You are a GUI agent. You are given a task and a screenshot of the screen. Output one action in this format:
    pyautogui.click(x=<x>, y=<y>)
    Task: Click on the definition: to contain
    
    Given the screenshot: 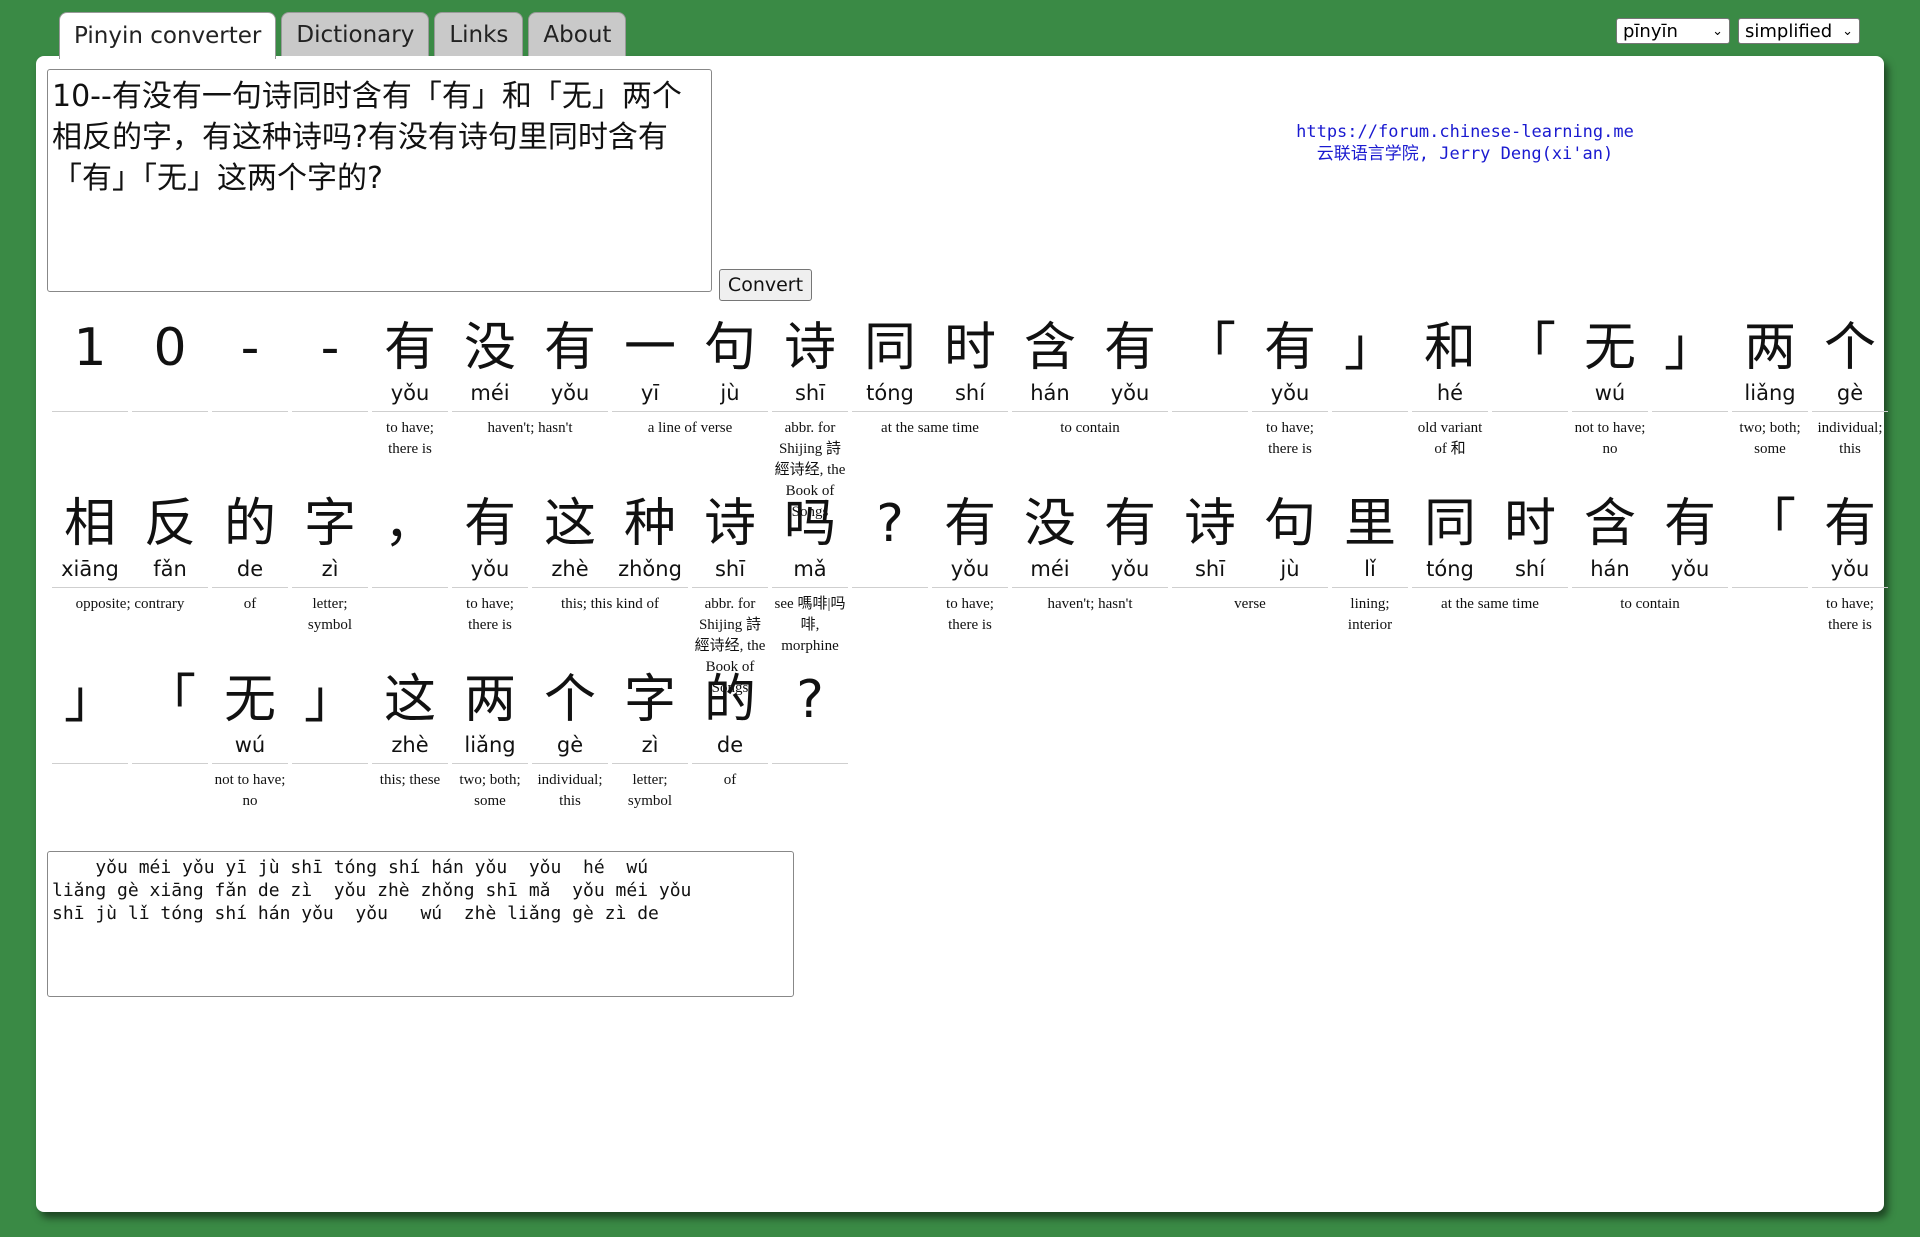 What is the action you would take?
    pyautogui.click(x=1650, y=604)
    